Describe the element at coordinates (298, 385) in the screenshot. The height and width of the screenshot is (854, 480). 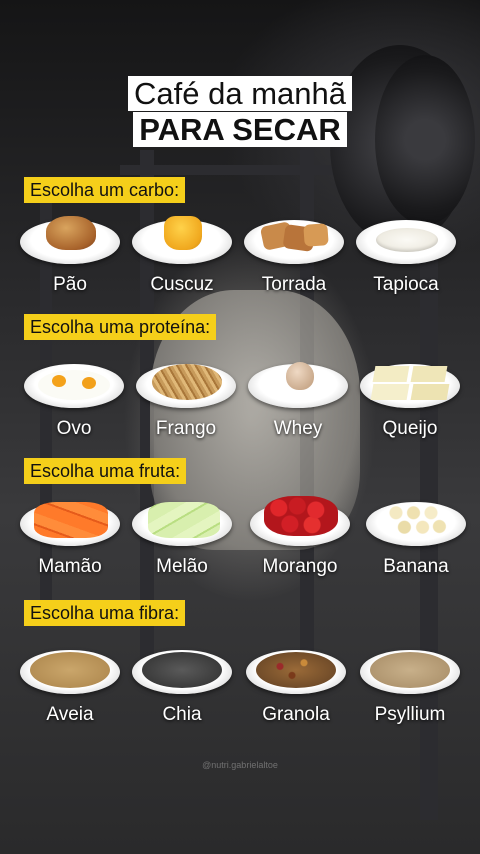
I see `whey-icon` at that location.